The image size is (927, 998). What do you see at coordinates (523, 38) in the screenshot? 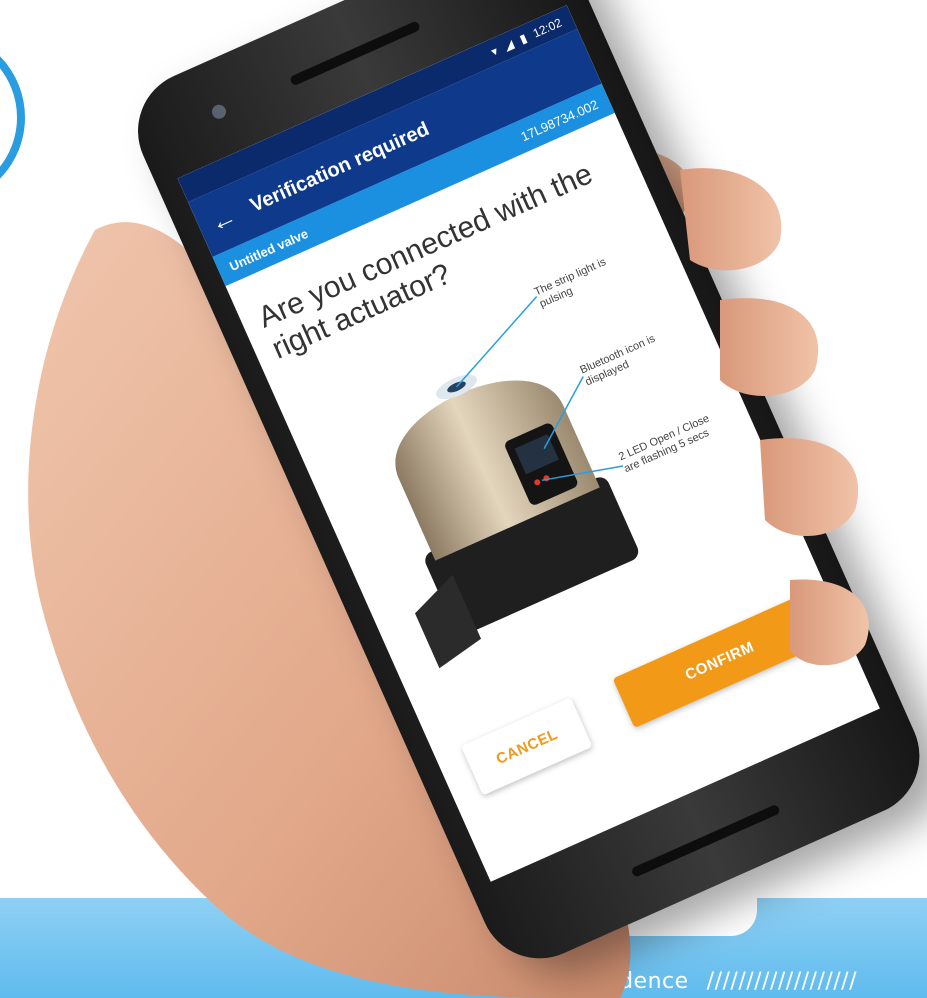
I see `battery-icon: ▮` at bounding box center [523, 38].